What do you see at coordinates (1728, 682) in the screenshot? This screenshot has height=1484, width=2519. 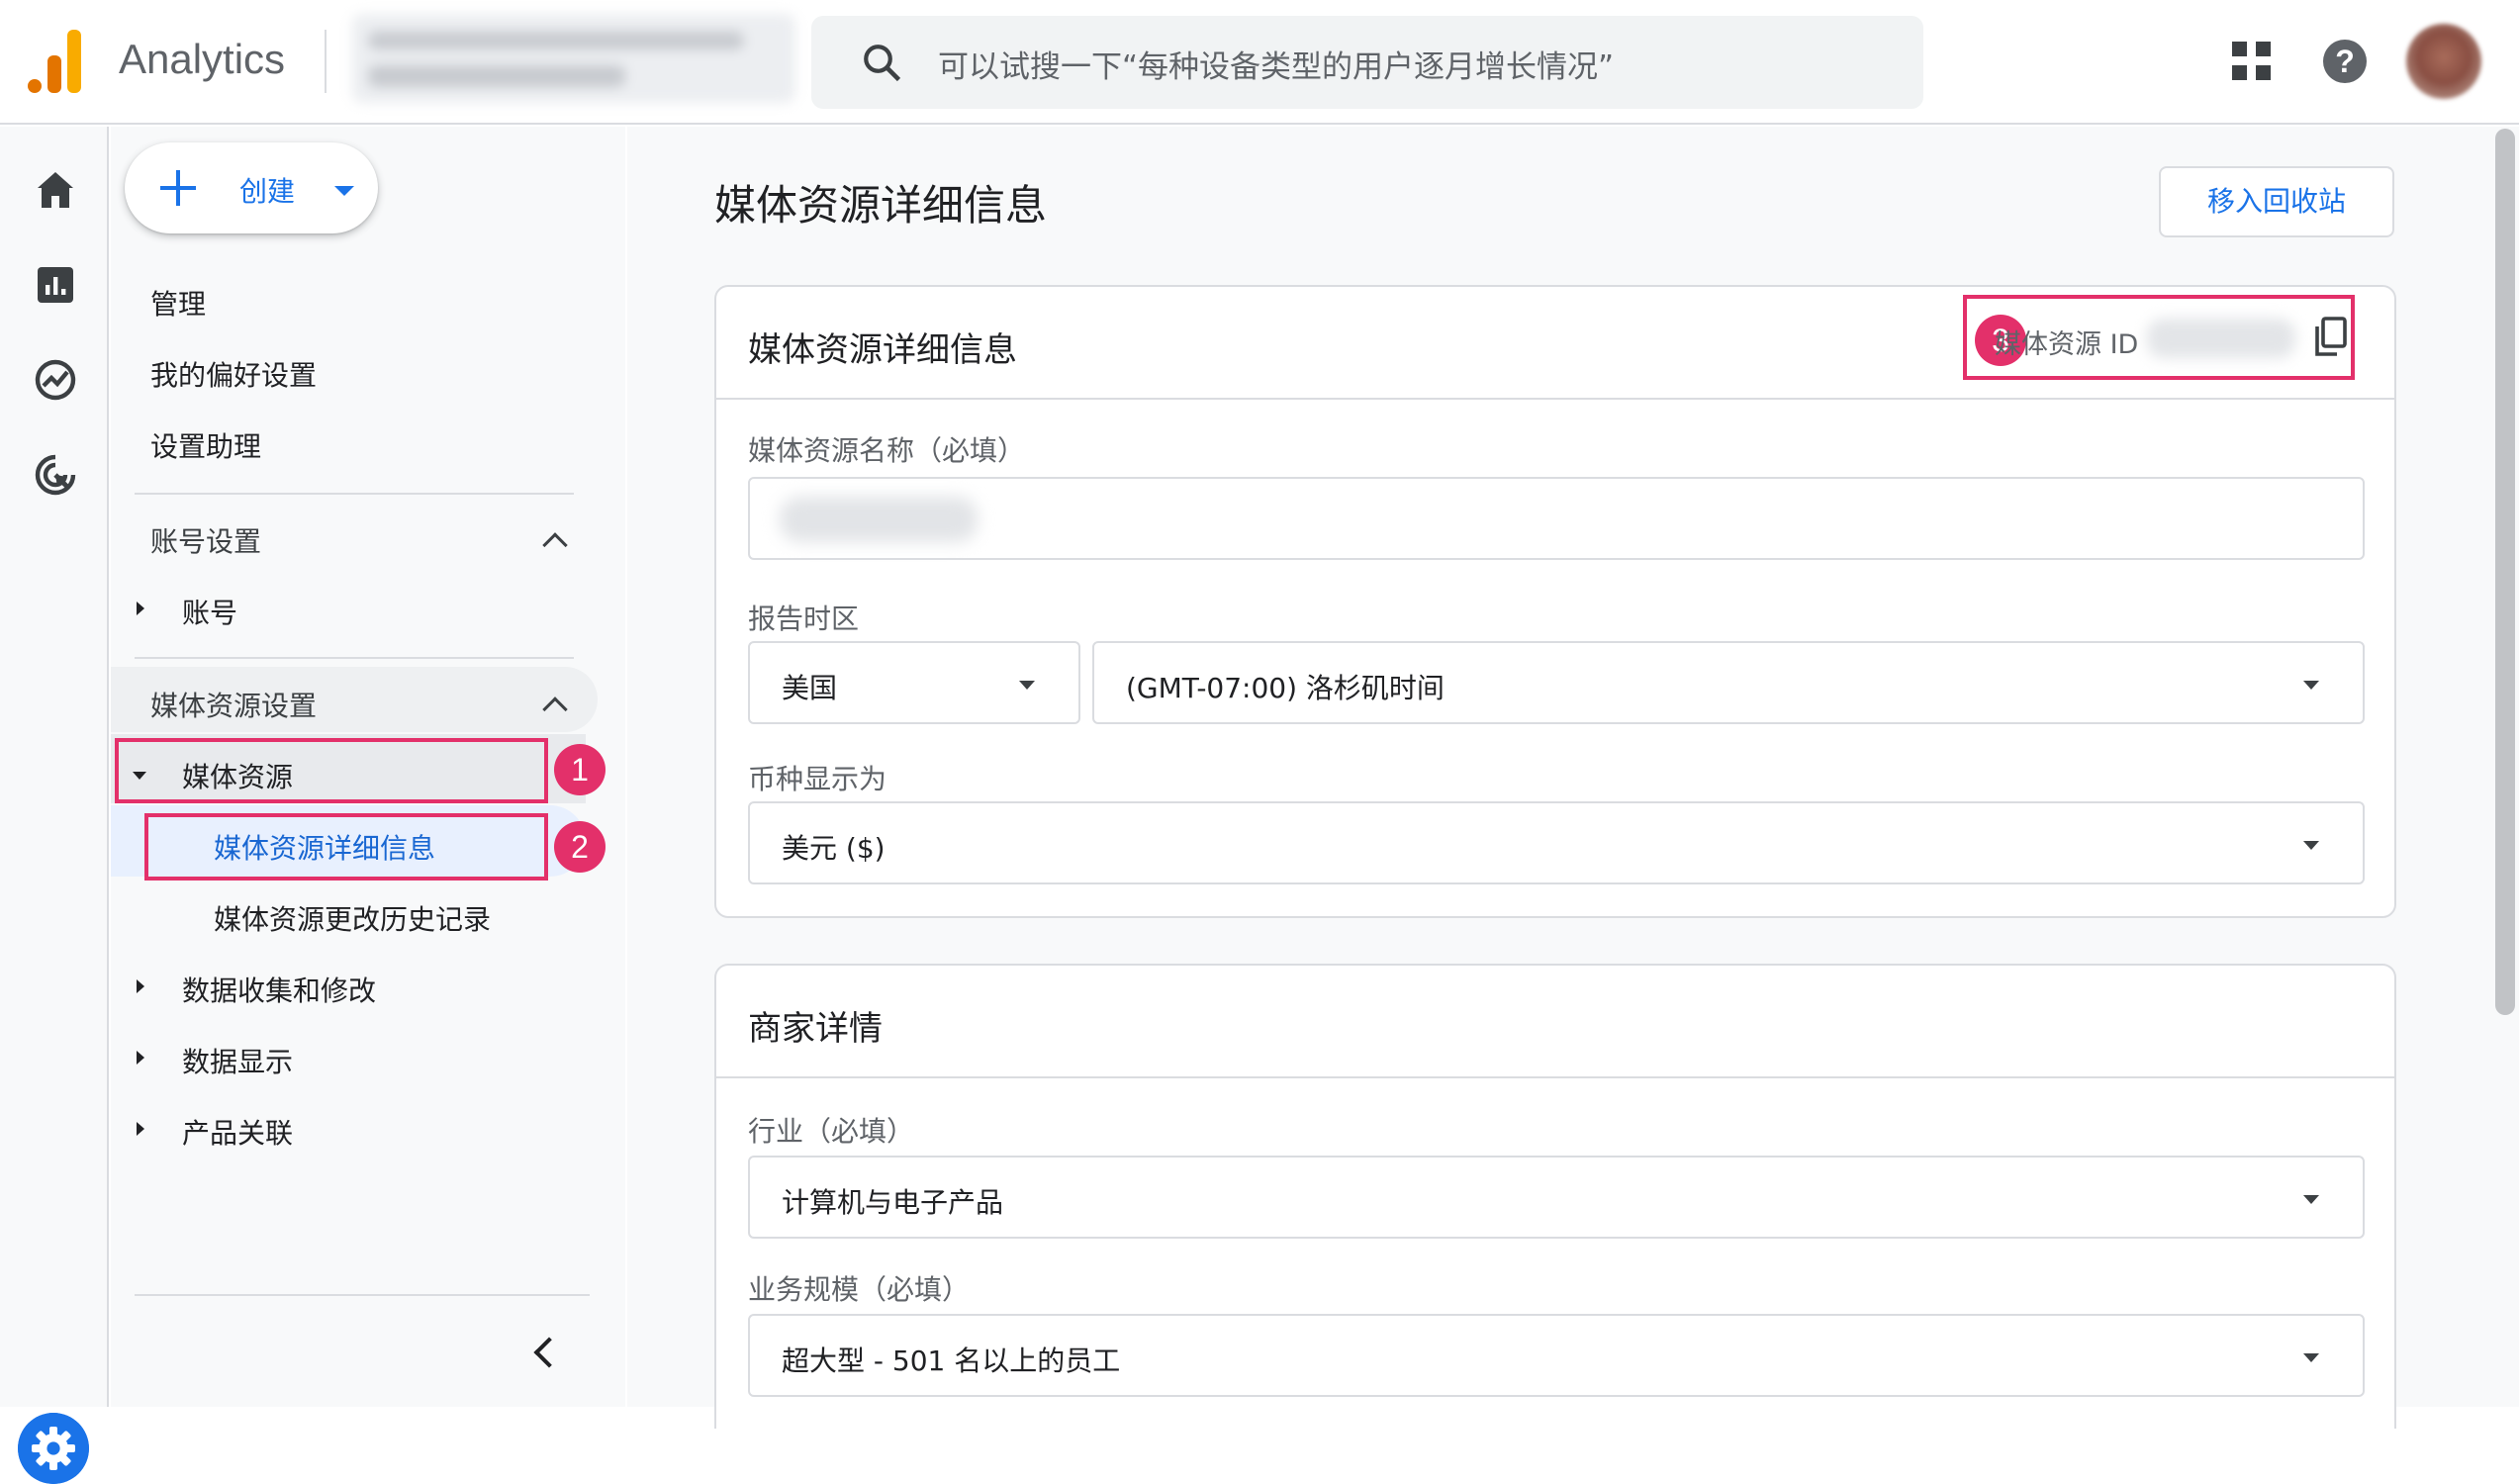 I see `timezone-select: (GMT-07:00) 洛杉矶时间` at bounding box center [1728, 682].